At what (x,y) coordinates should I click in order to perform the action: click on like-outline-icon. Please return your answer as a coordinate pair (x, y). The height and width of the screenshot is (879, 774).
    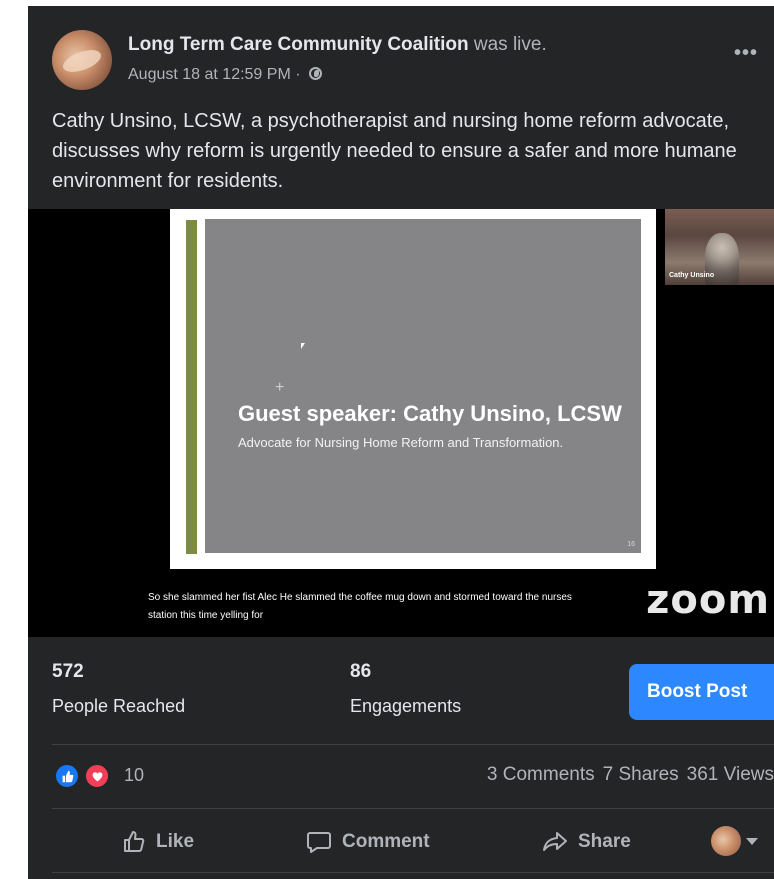
    Looking at the image, I should click on (134, 841).